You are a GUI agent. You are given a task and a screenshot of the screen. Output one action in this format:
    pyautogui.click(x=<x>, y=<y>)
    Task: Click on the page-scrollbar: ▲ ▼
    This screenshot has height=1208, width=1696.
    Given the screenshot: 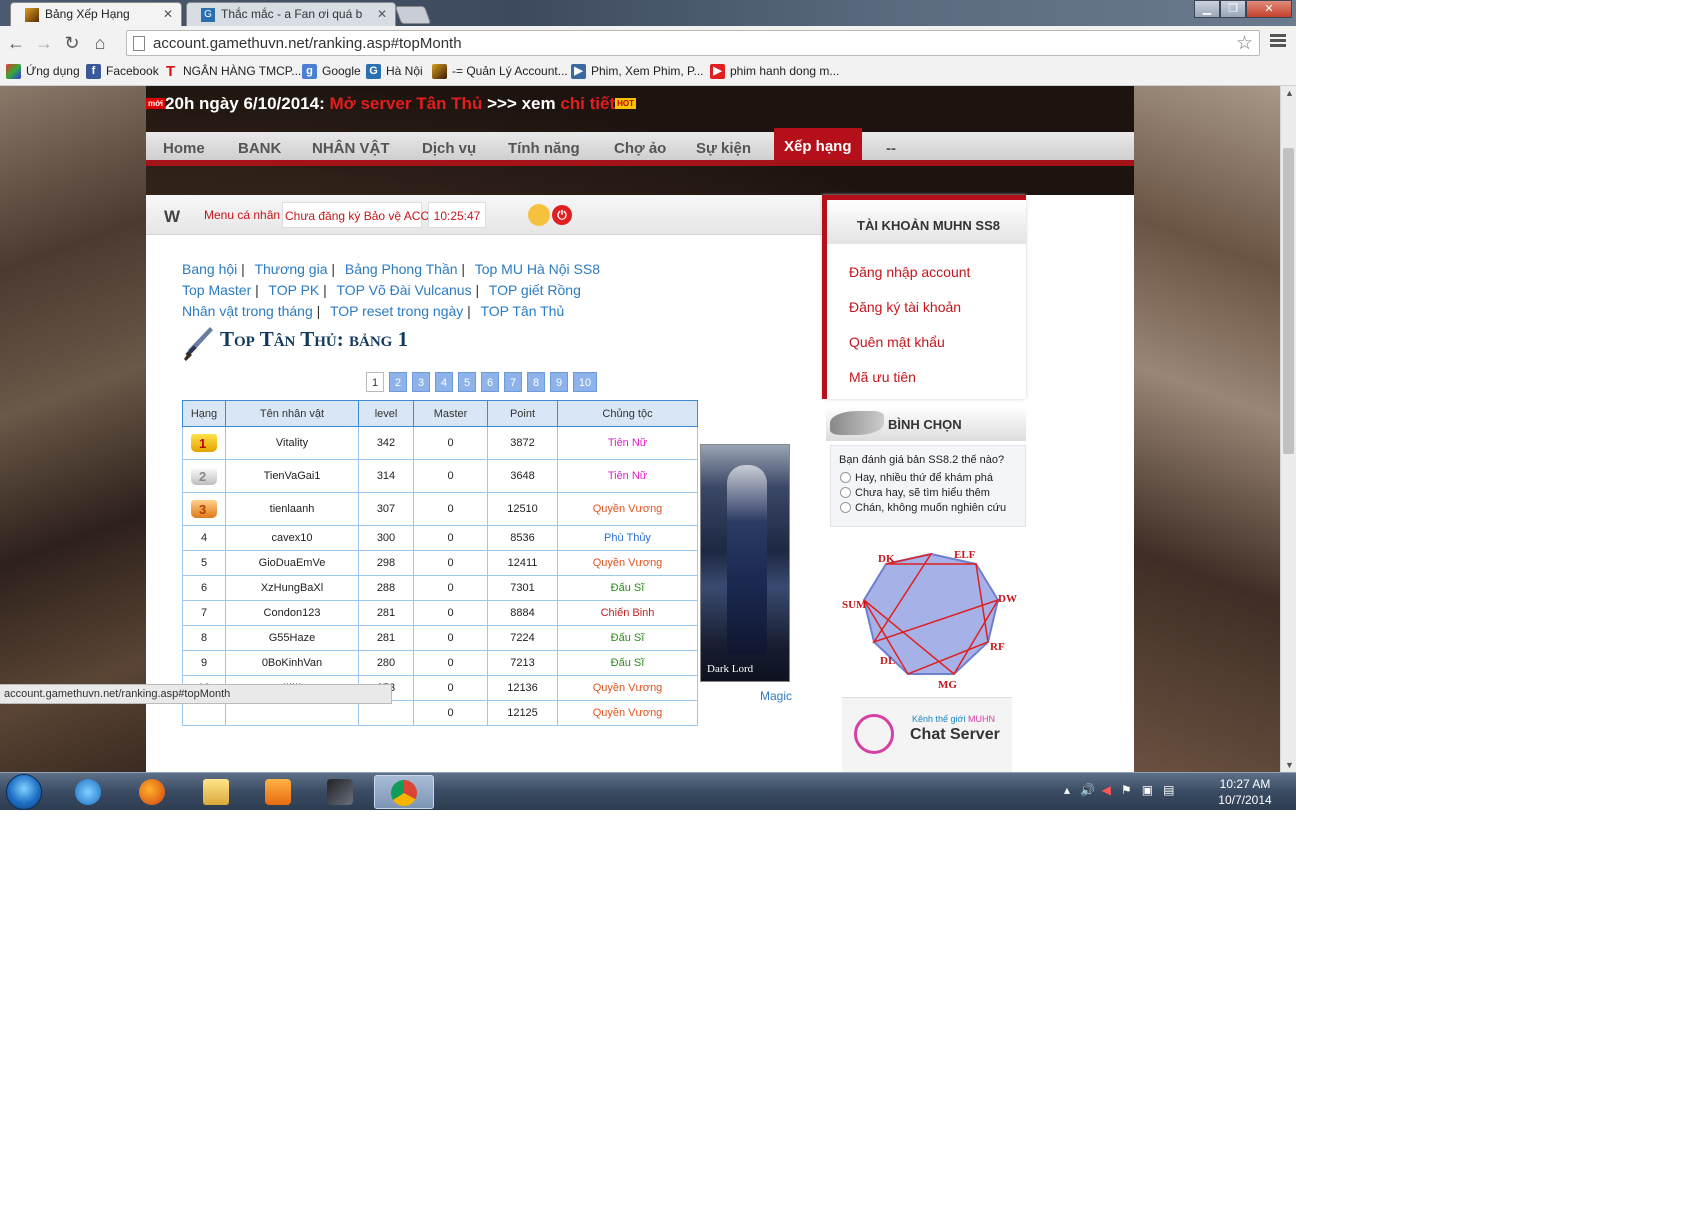 What is the action you would take?
    pyautogui.click(x=1288, y=429)
    